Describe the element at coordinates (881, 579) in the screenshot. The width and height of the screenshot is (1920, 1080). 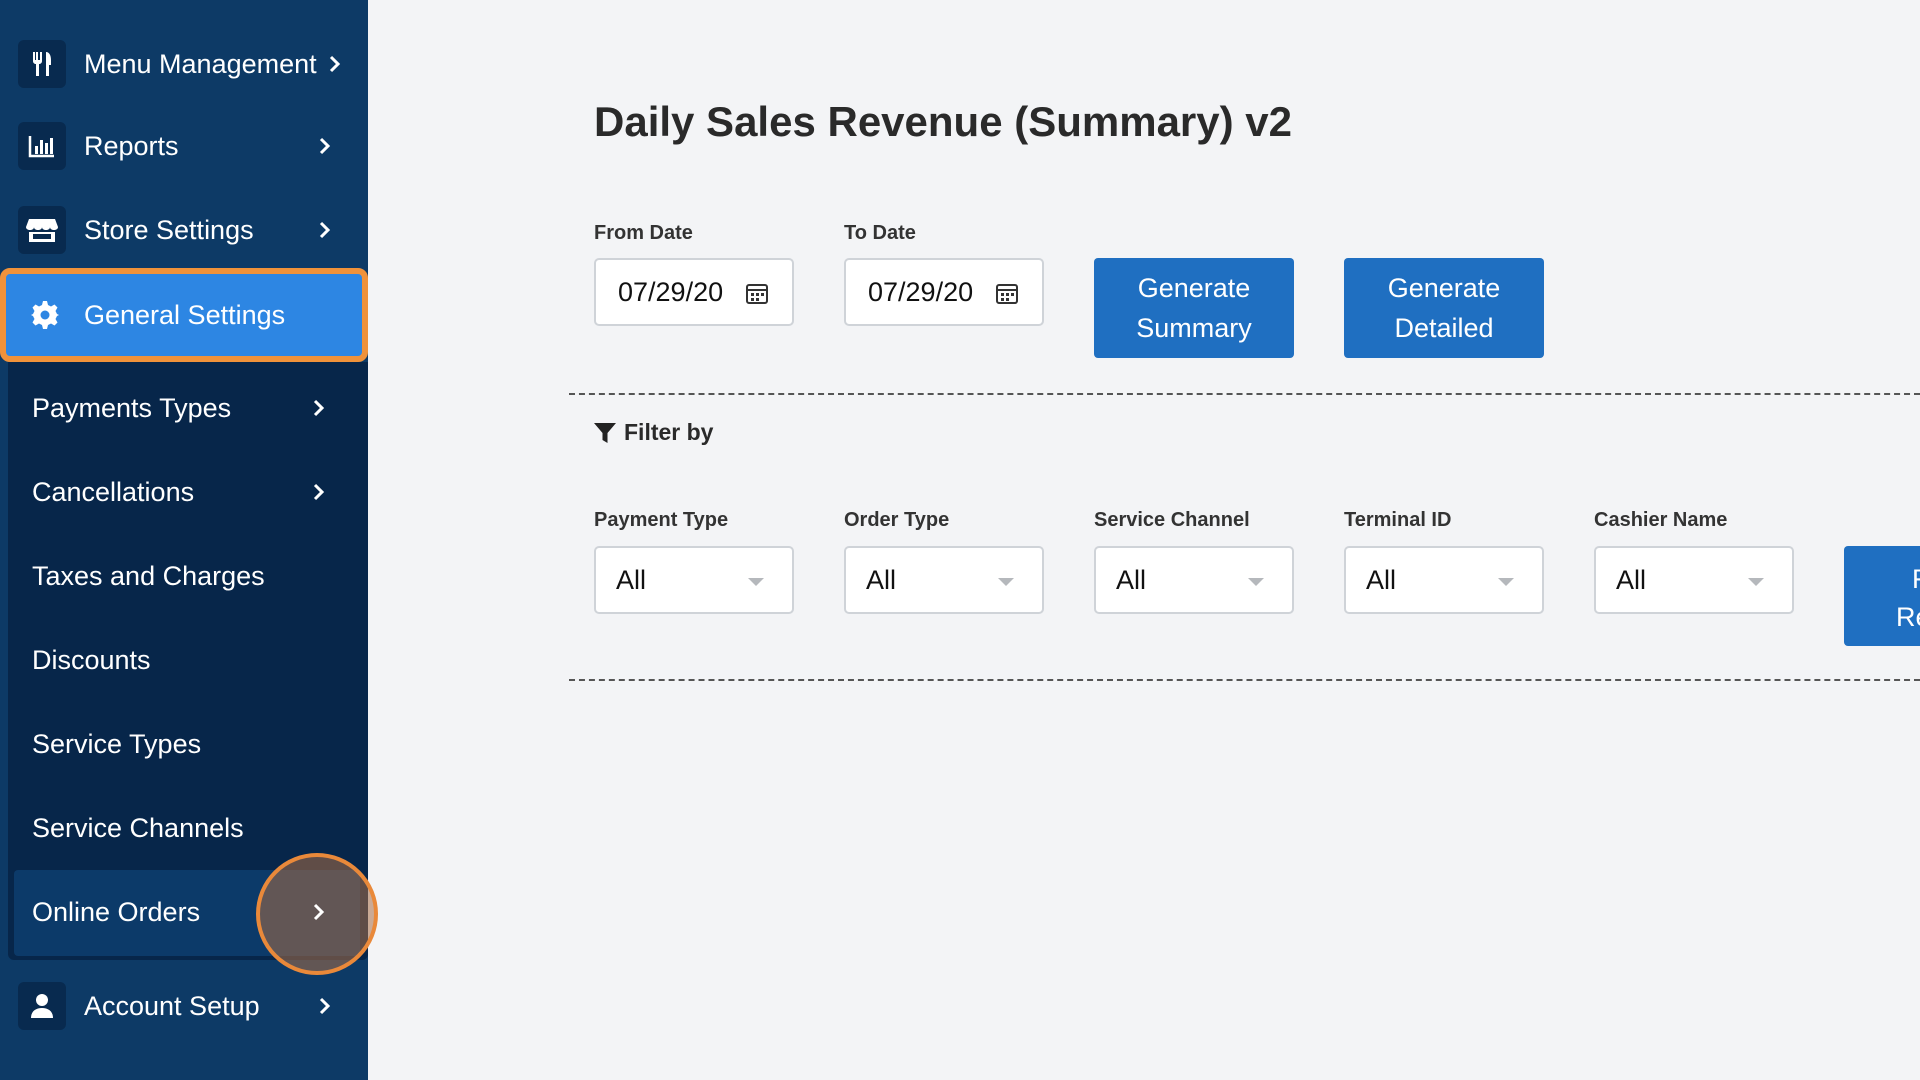
I see `order-type-value: All` at that location.